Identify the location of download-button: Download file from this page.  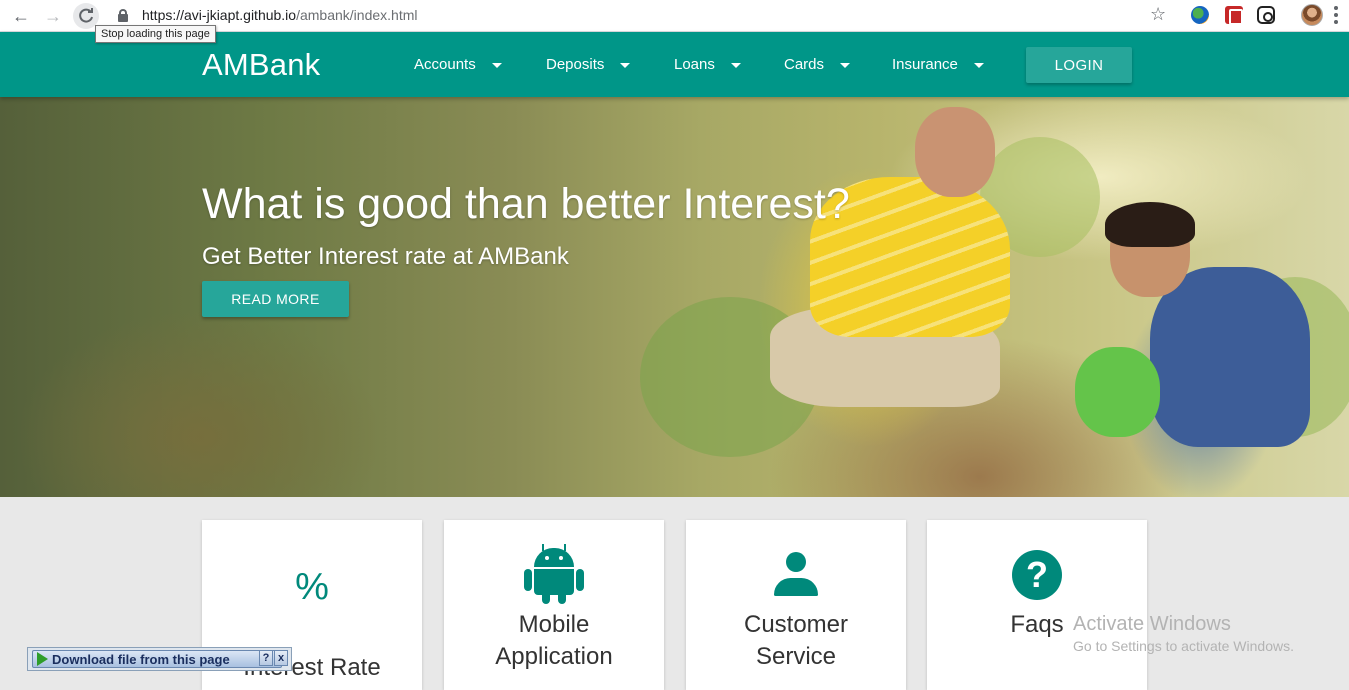
(157, 659).